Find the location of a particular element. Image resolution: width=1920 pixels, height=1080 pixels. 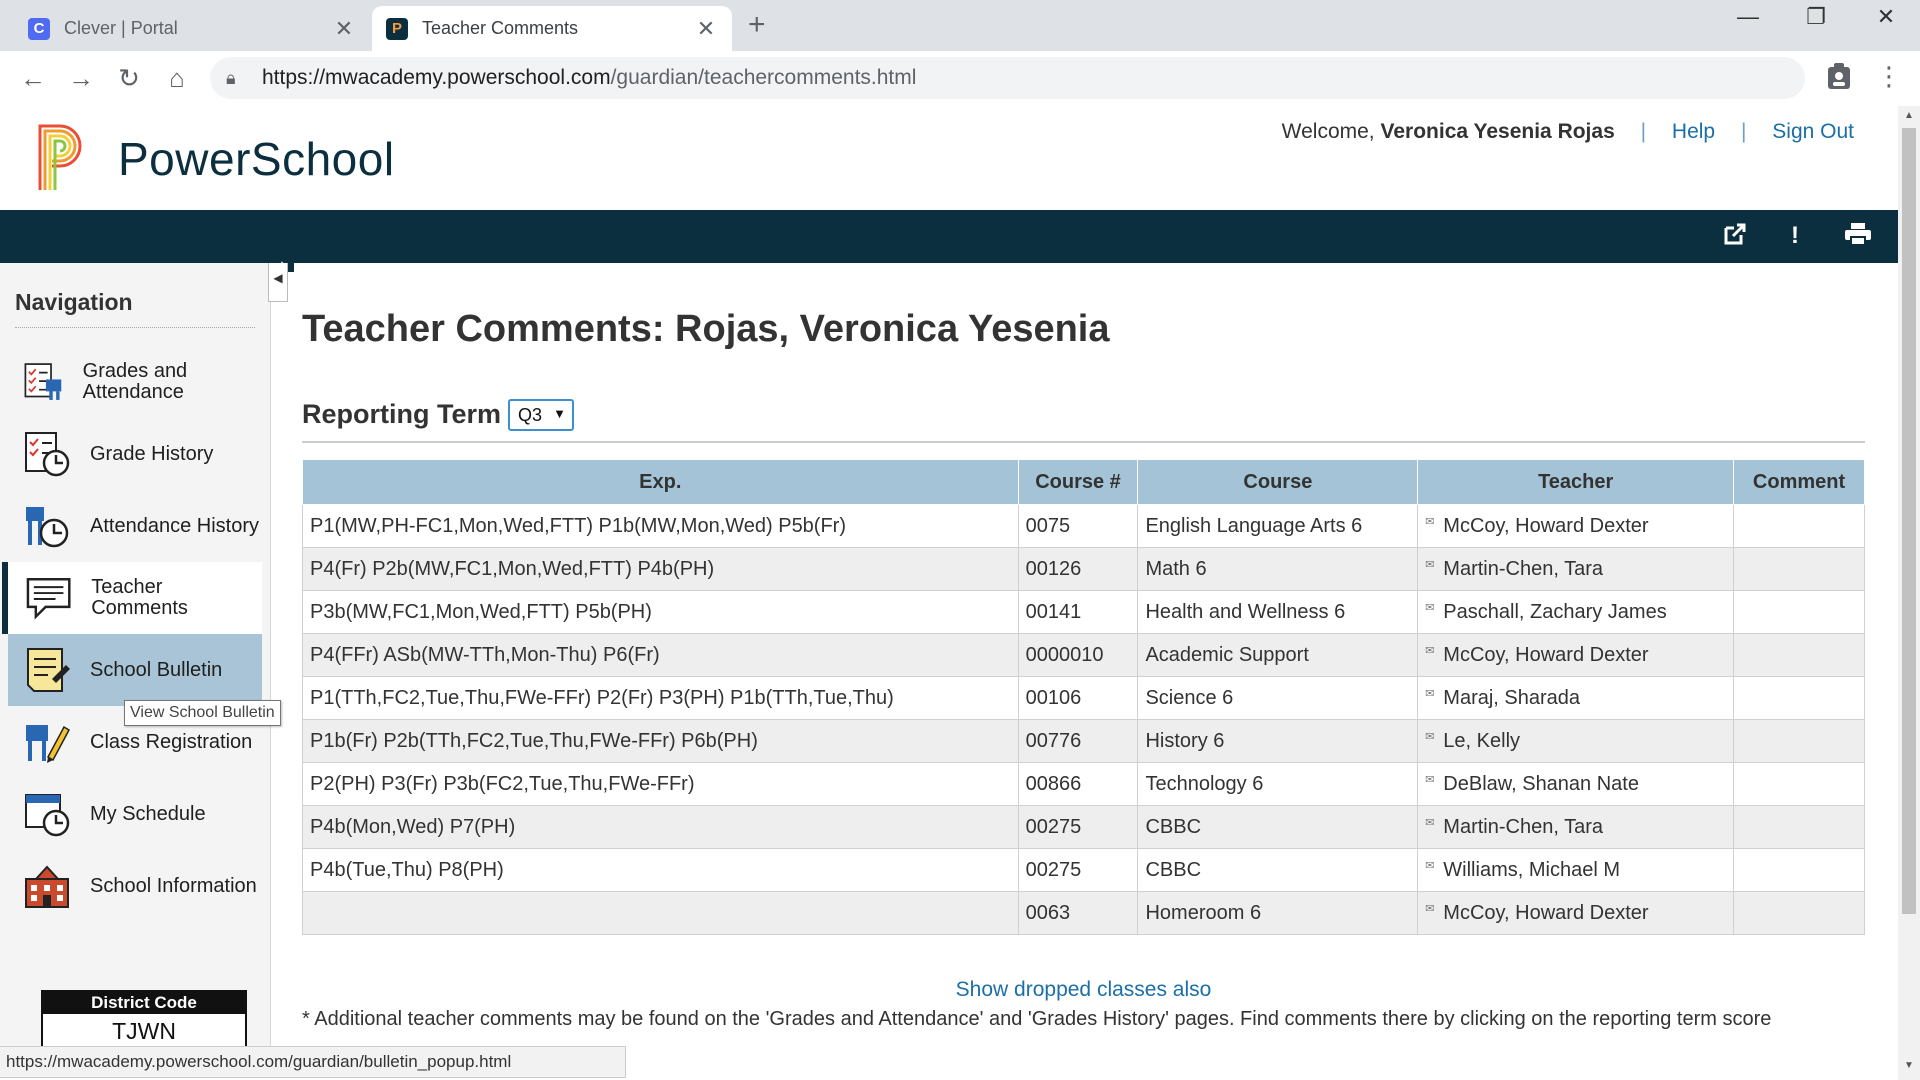

url-host: https://mwacademy.powerschool.com is located at coordinates (436, 77).